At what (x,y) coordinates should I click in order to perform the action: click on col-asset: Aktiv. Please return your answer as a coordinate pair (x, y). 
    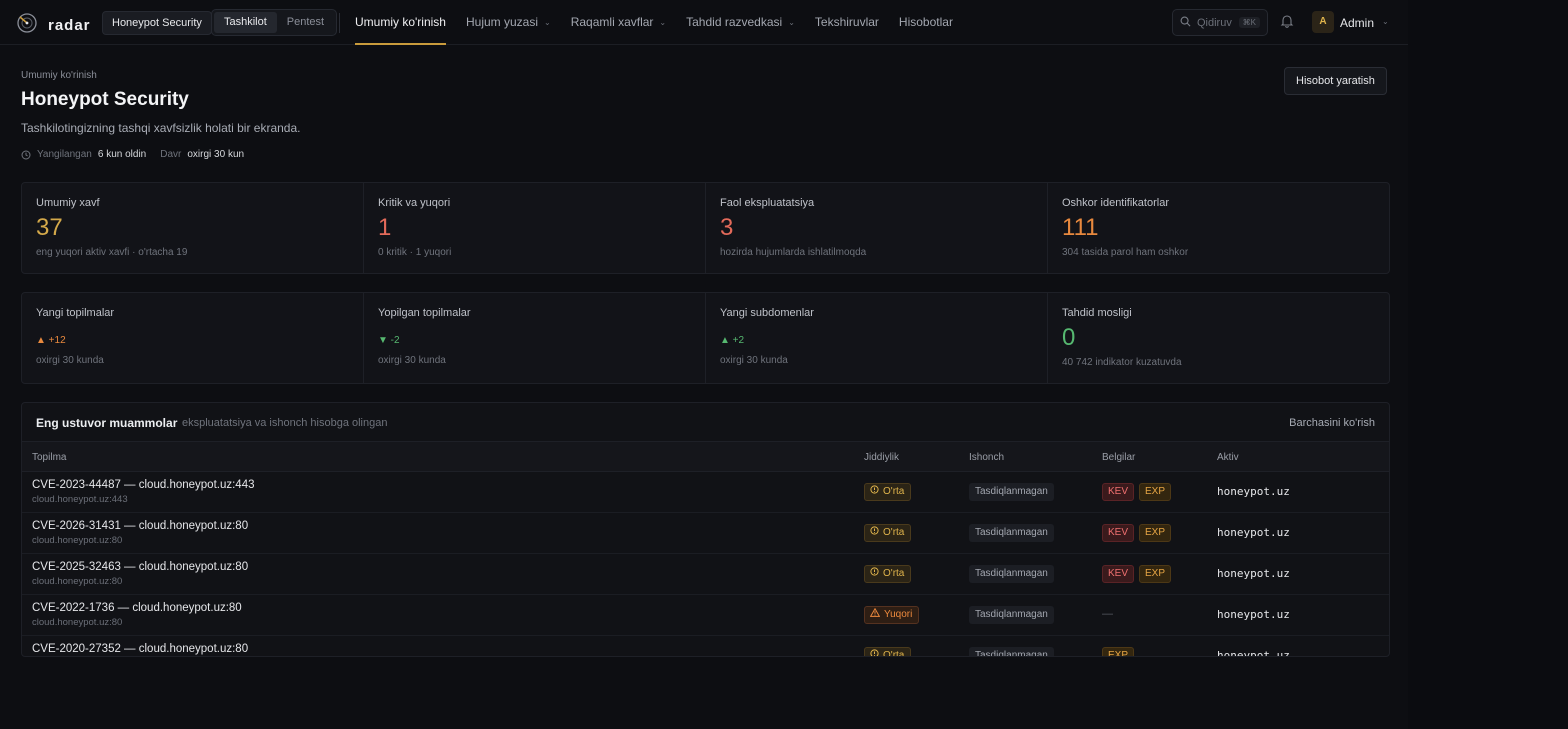
    Looking at the image, I should click on (1228, 457).